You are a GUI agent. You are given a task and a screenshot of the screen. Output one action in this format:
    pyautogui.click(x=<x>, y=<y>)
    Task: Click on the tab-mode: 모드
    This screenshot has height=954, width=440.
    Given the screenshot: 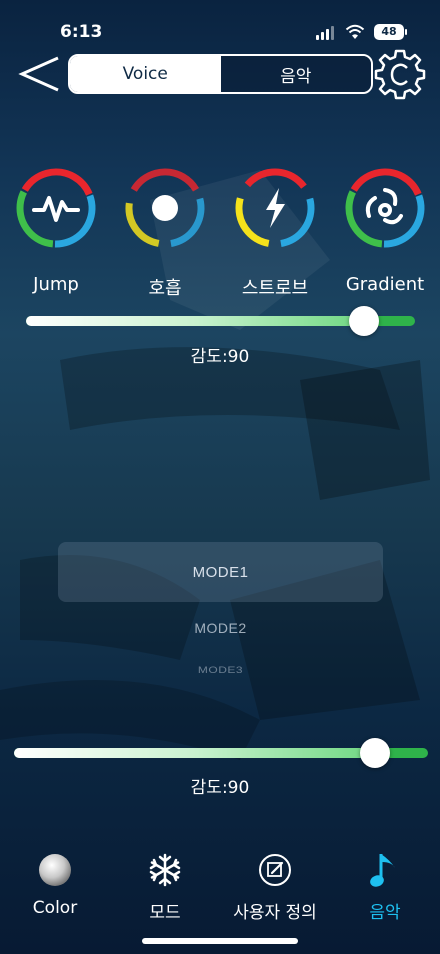 What is the action you would take?
    pyautogui.click(x=165, y=886)
    